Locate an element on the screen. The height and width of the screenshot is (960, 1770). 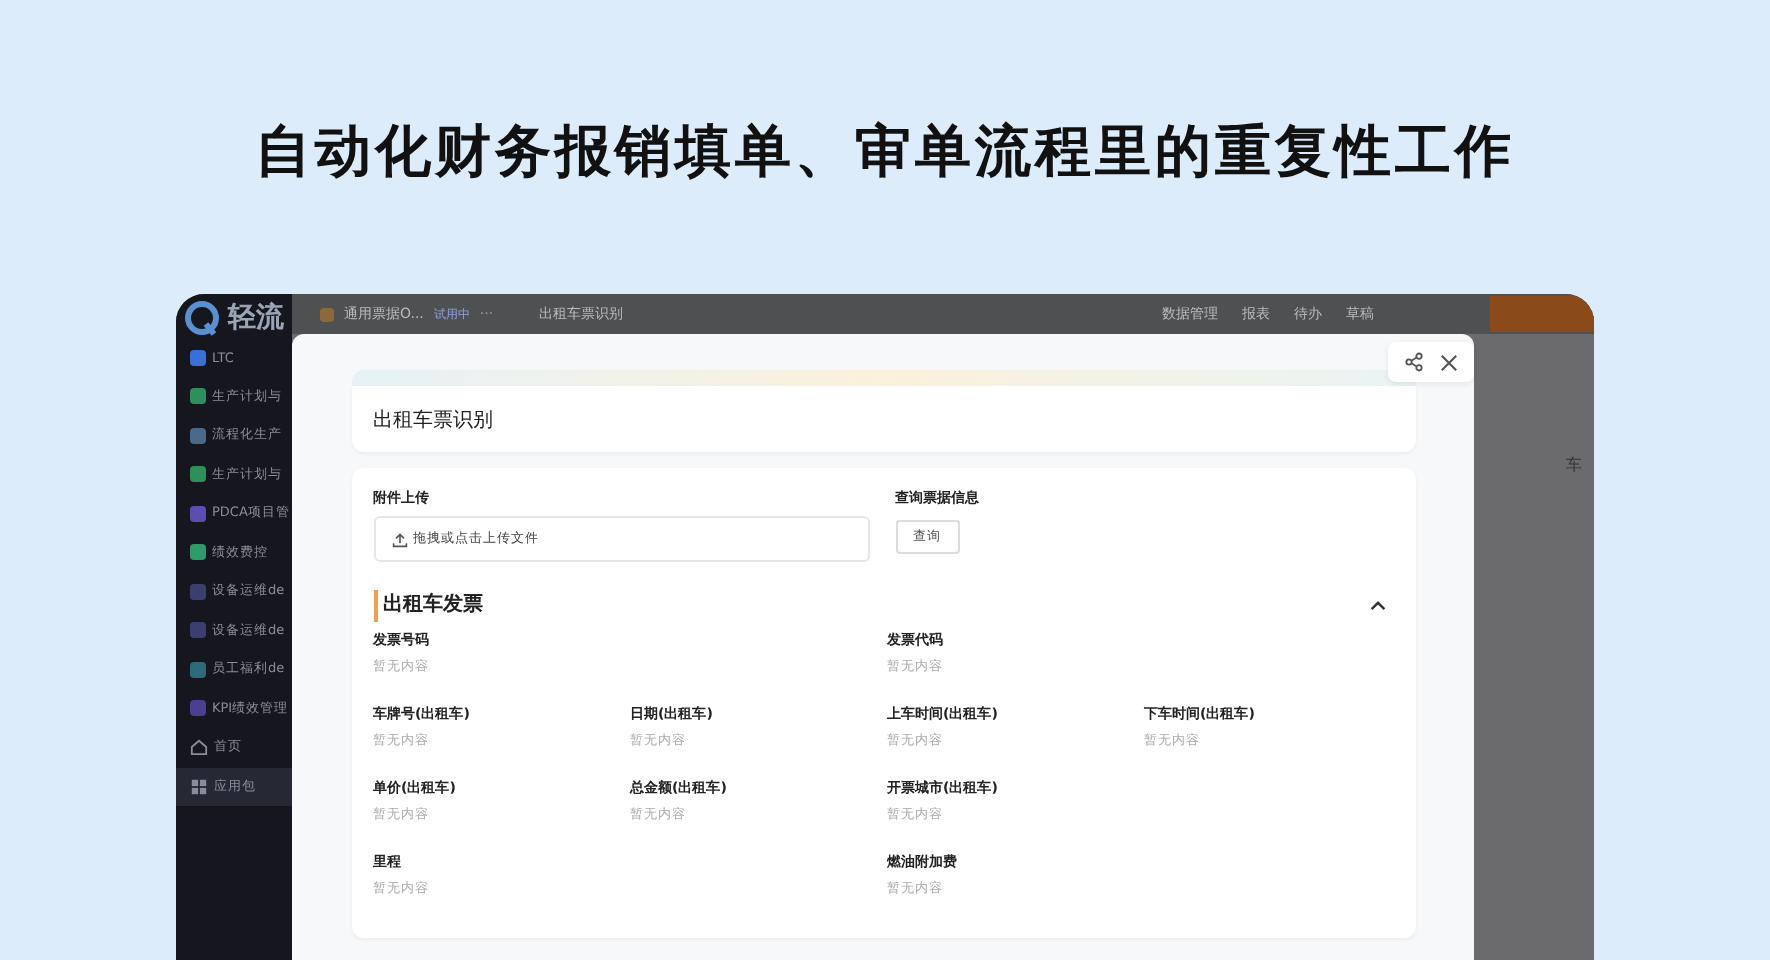
column-header: 车 is located at coordinates (1574, 464).